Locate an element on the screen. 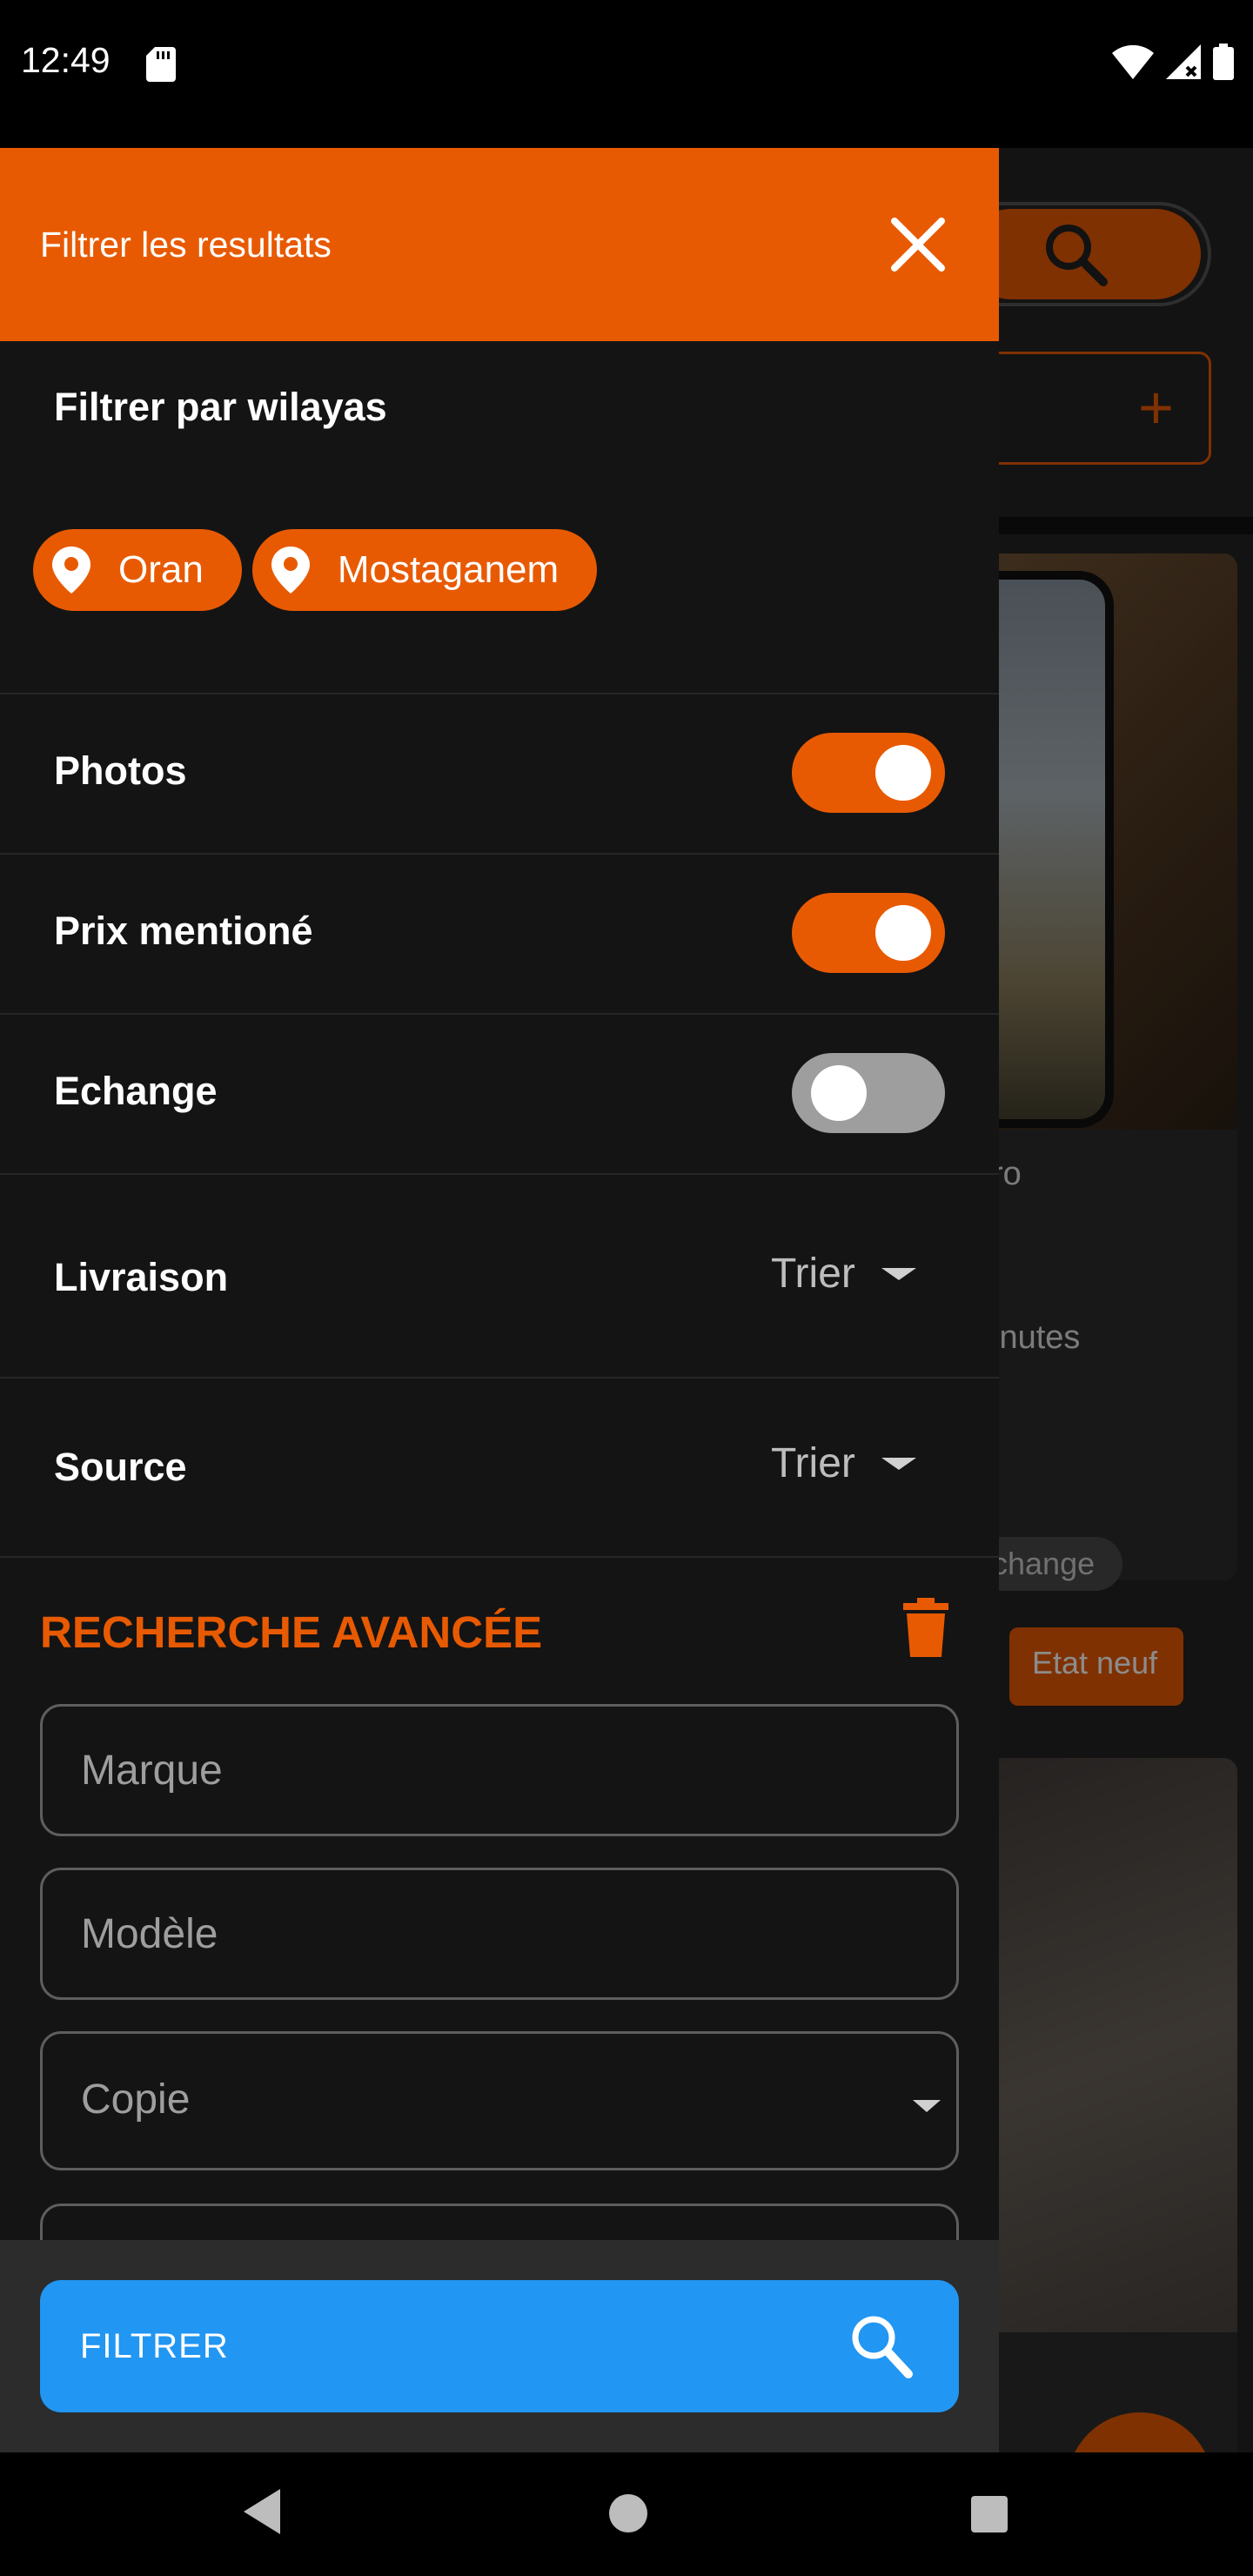 The height and width of the screenshot is (2576, 1253). status-time: 12:49 is located at coordinates (66, 60).